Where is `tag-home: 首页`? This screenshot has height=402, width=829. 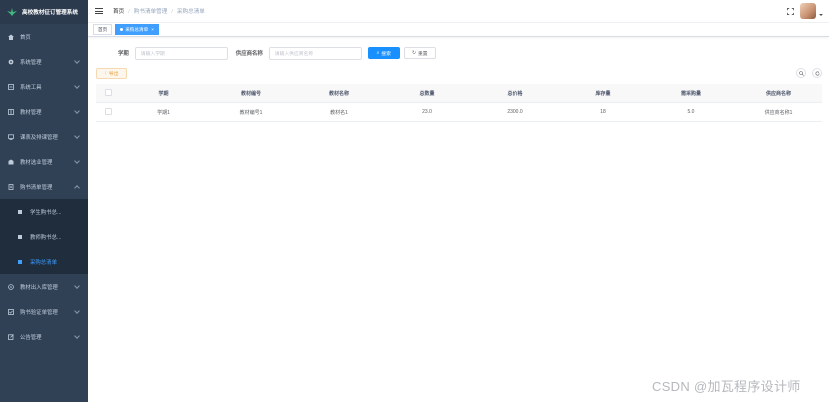
tag-home: 首页 is located at coordinates (103, 29).